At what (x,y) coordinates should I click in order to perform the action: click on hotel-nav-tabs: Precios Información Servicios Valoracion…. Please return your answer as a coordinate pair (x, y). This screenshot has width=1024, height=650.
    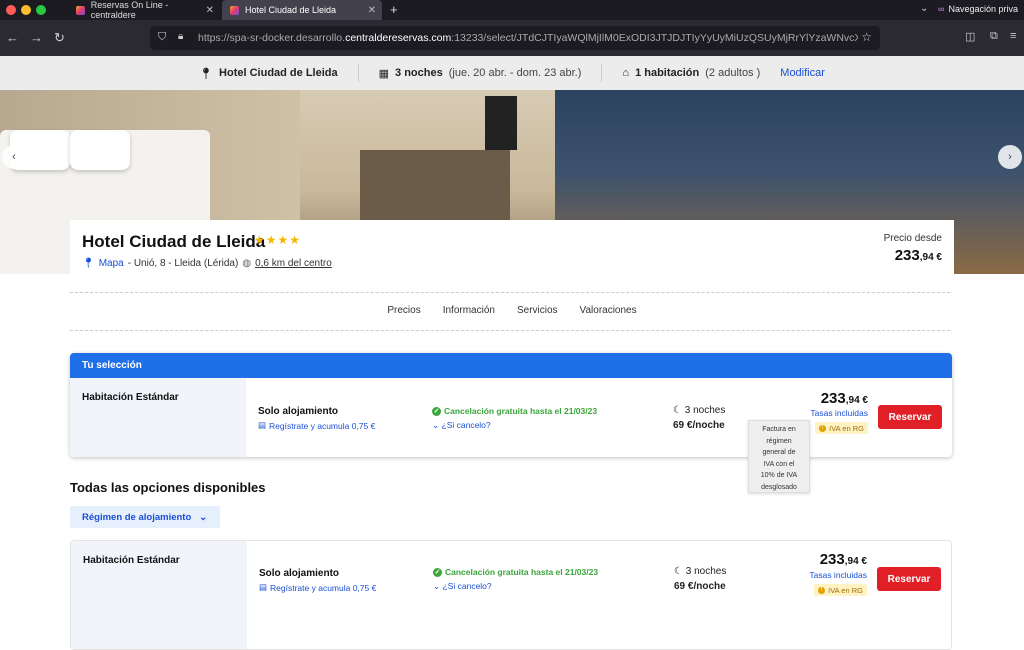
    Looking at the image, I should click on (512, 310).